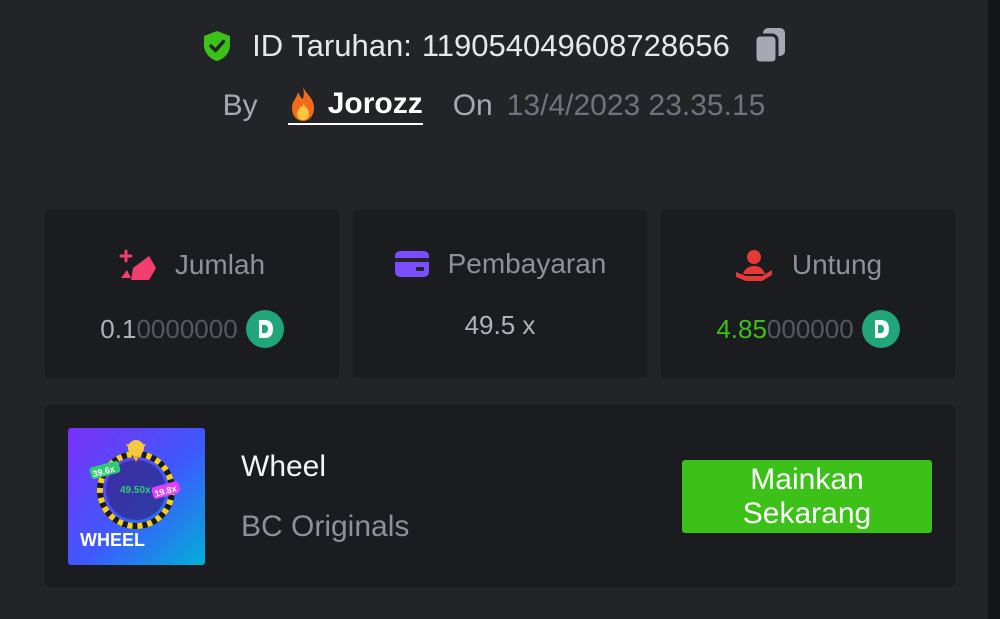  I want to click on bet-id-row: ID Taruhan: 119054049608728656, so click(494, 46).